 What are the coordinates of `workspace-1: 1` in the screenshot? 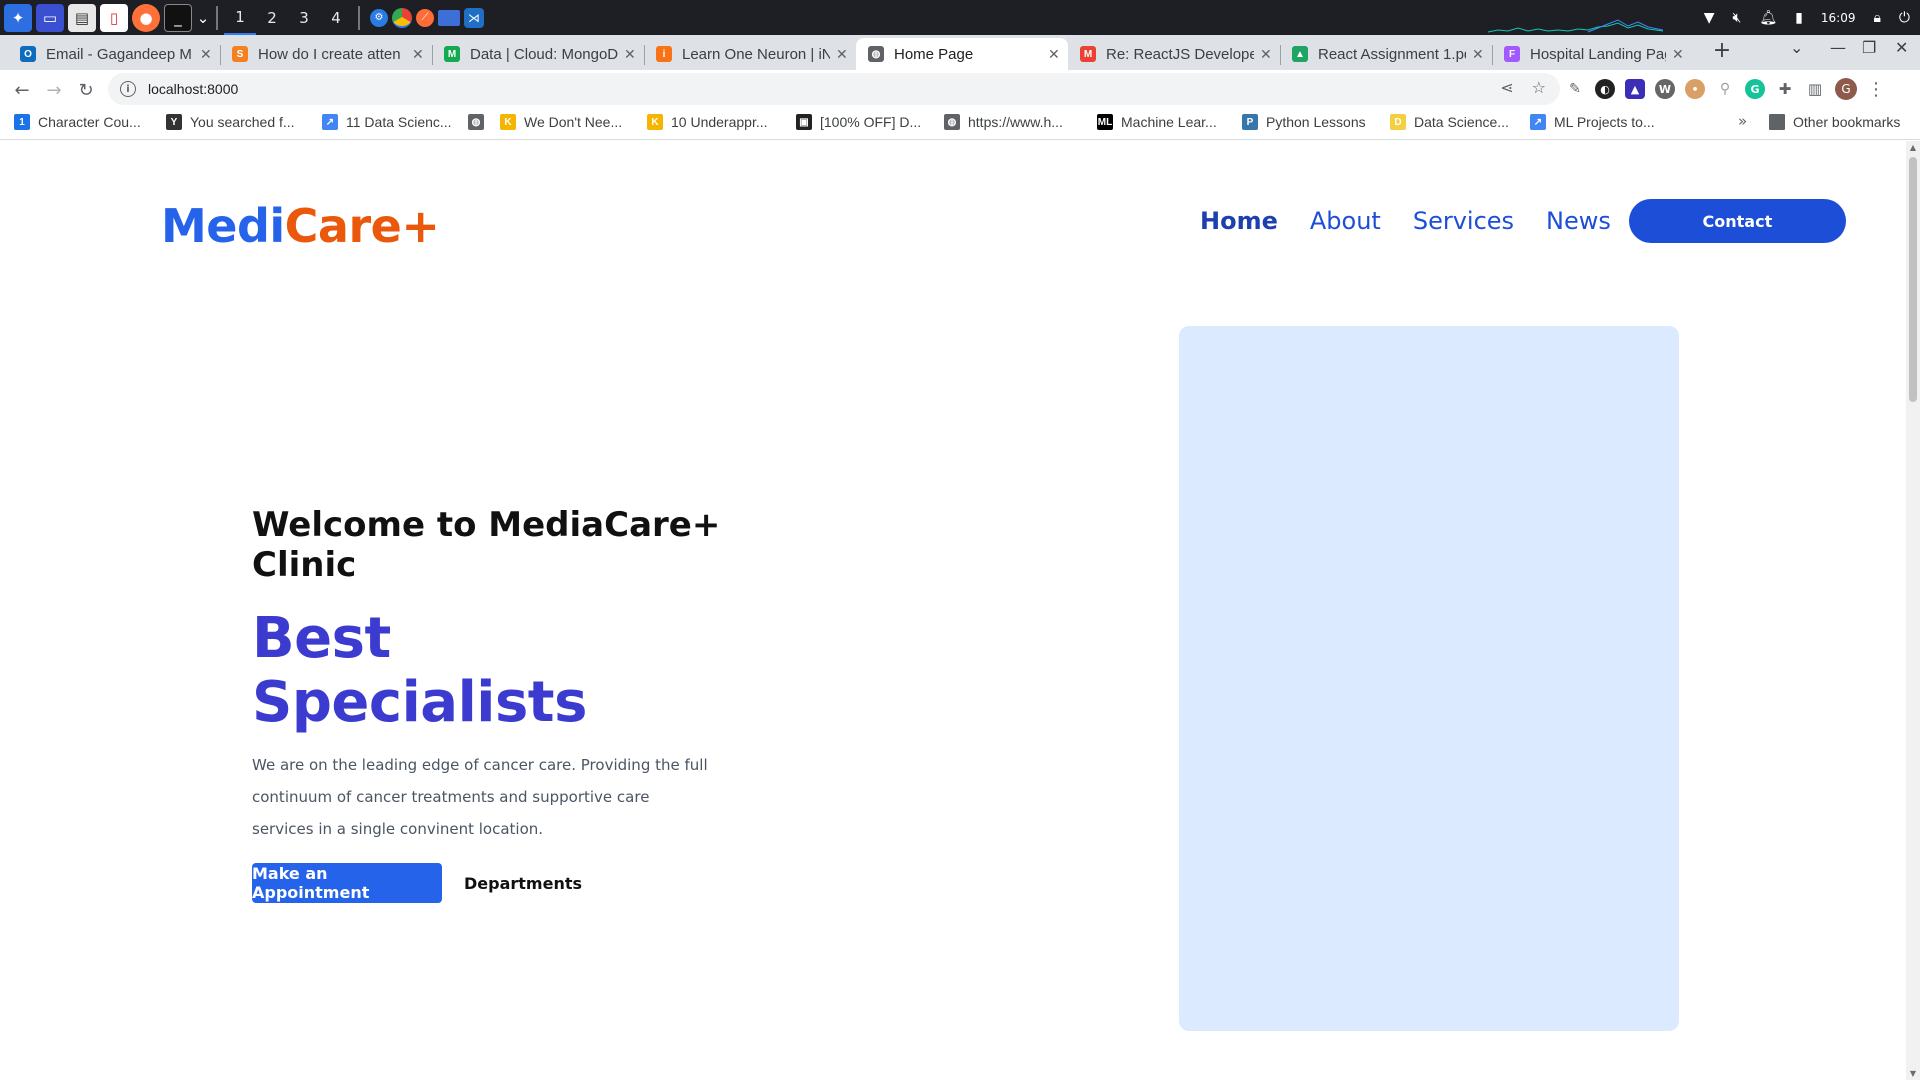 It's located at (240, 17).